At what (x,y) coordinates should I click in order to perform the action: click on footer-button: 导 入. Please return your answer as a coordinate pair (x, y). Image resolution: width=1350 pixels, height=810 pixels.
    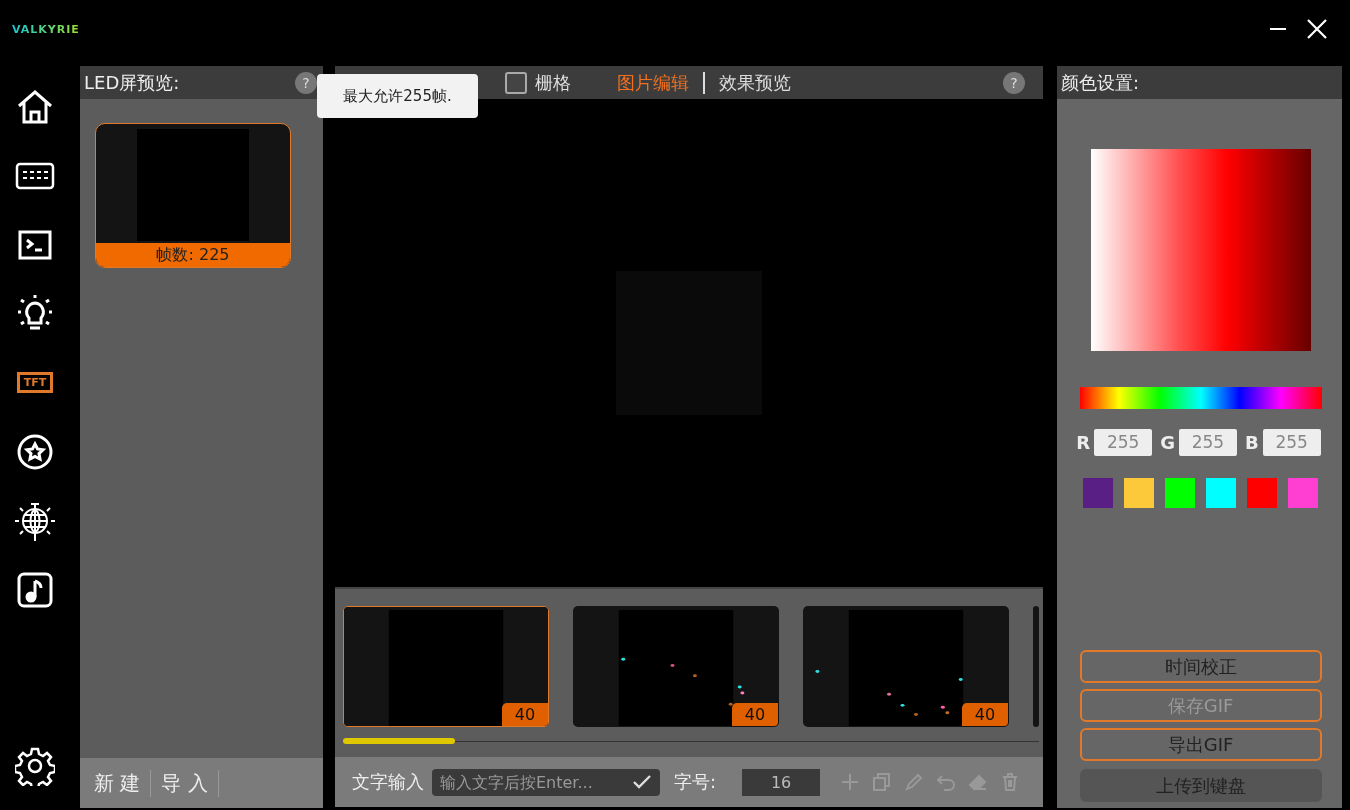
    Looking at the image, I should click on (190, 783).